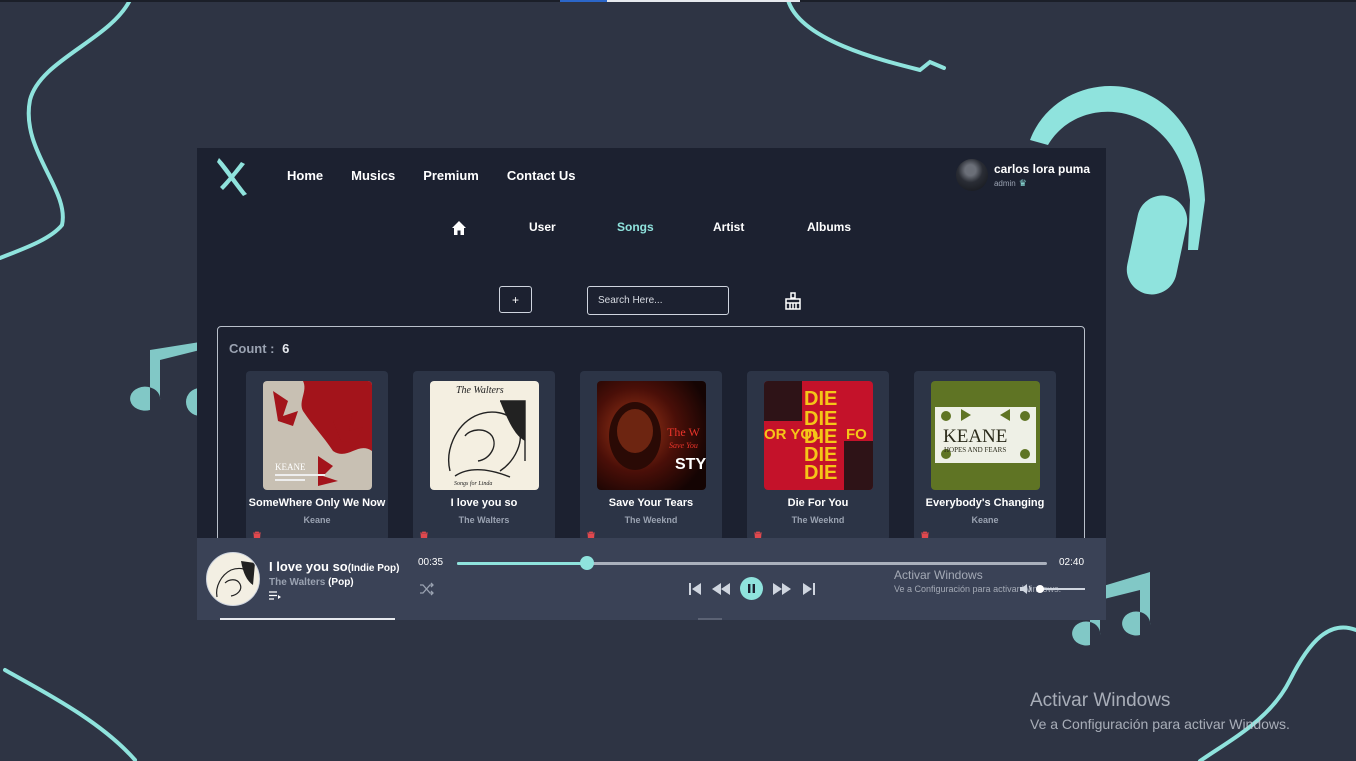  I want to click on album-cover: DIE DIE DIE DIE DIE OR YOU FO, so click(818, 435).